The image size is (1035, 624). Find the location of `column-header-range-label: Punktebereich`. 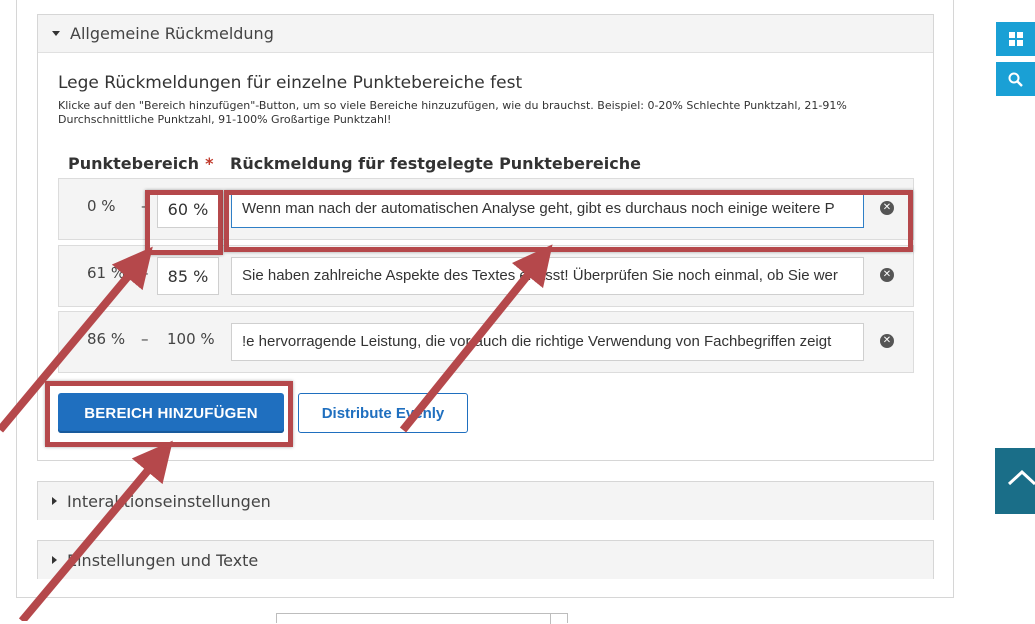

column-header-range-label: Punktebereich is located at coordinates (134, 163).